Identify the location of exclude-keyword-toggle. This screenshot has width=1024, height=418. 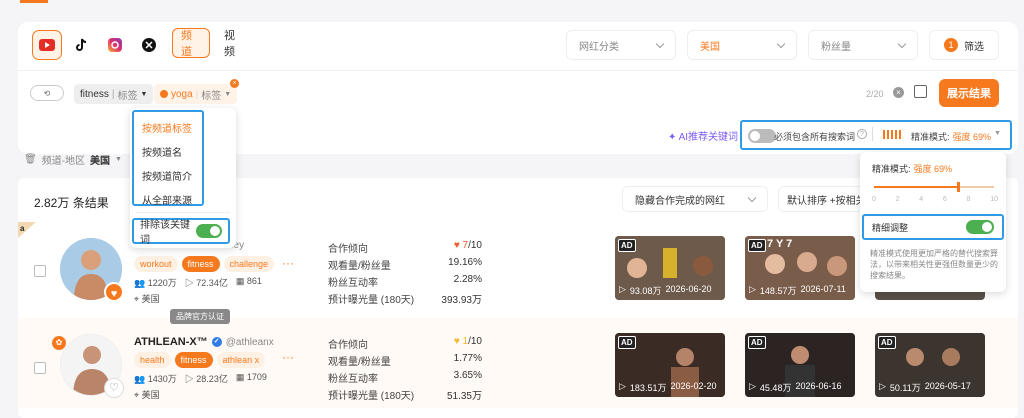
(208, 231).